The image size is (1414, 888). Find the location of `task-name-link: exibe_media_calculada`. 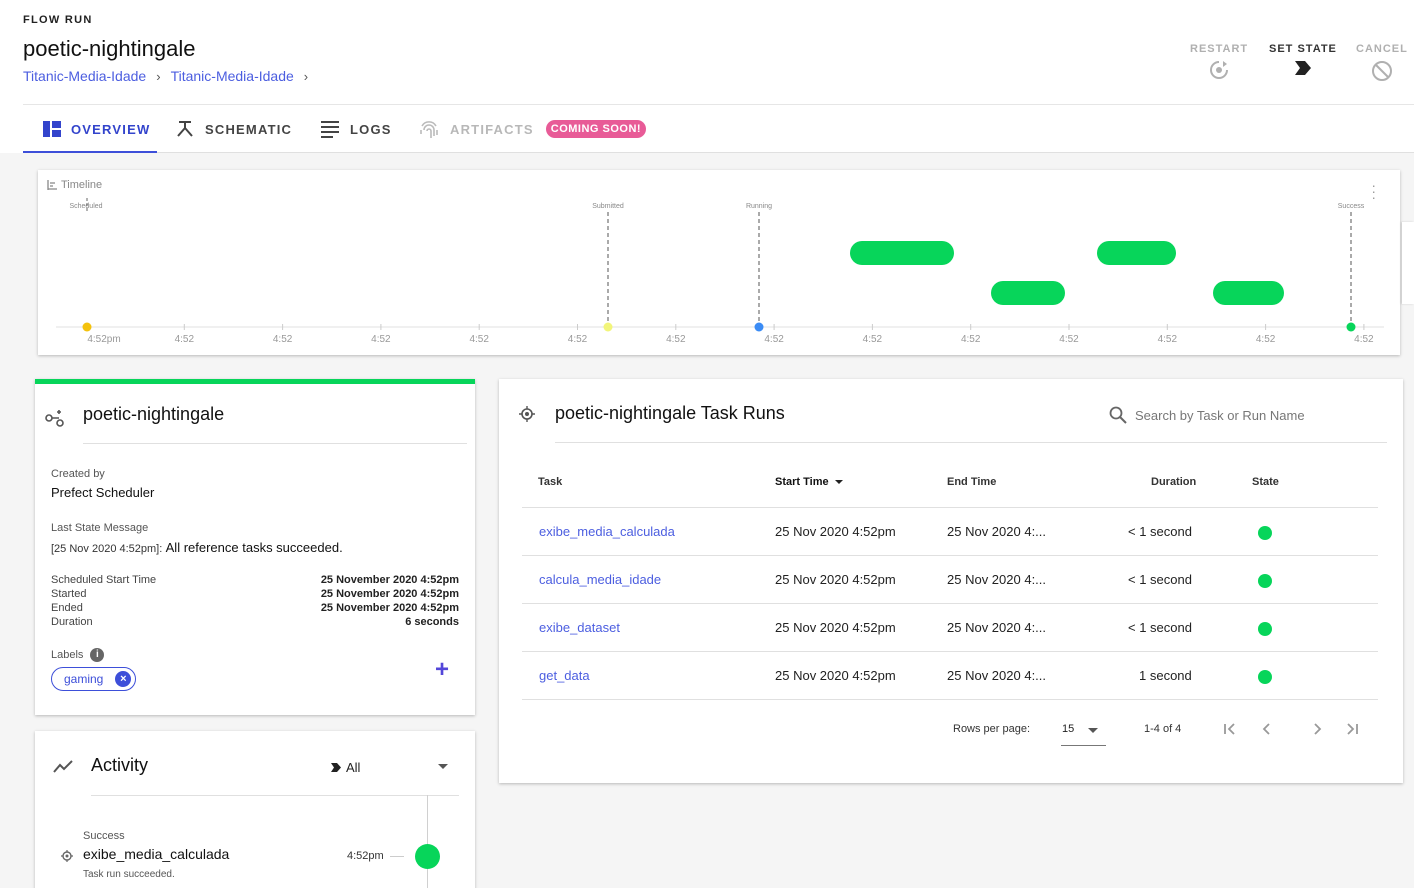

task-name-link: exibe_media_calculada is located at coordinates (607, 531).